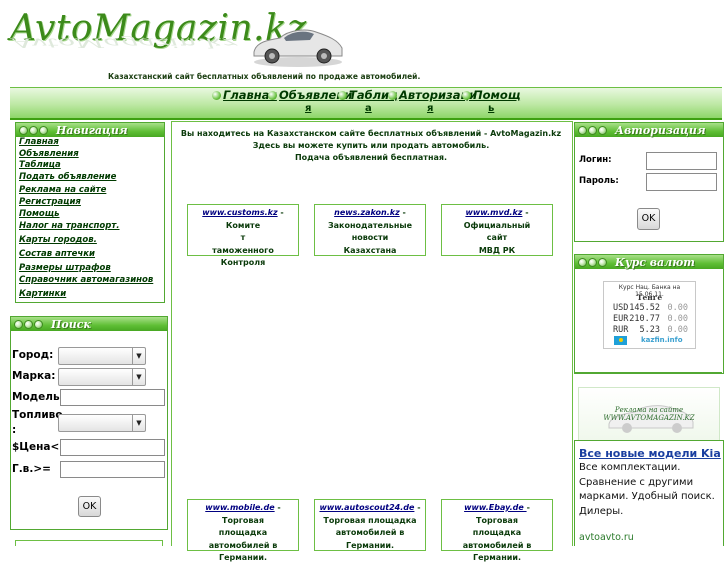 The image size is (727, 565). Describe the element at coordinates (33, 355) in the screenshot. I see `city-label: Город:` at that location.